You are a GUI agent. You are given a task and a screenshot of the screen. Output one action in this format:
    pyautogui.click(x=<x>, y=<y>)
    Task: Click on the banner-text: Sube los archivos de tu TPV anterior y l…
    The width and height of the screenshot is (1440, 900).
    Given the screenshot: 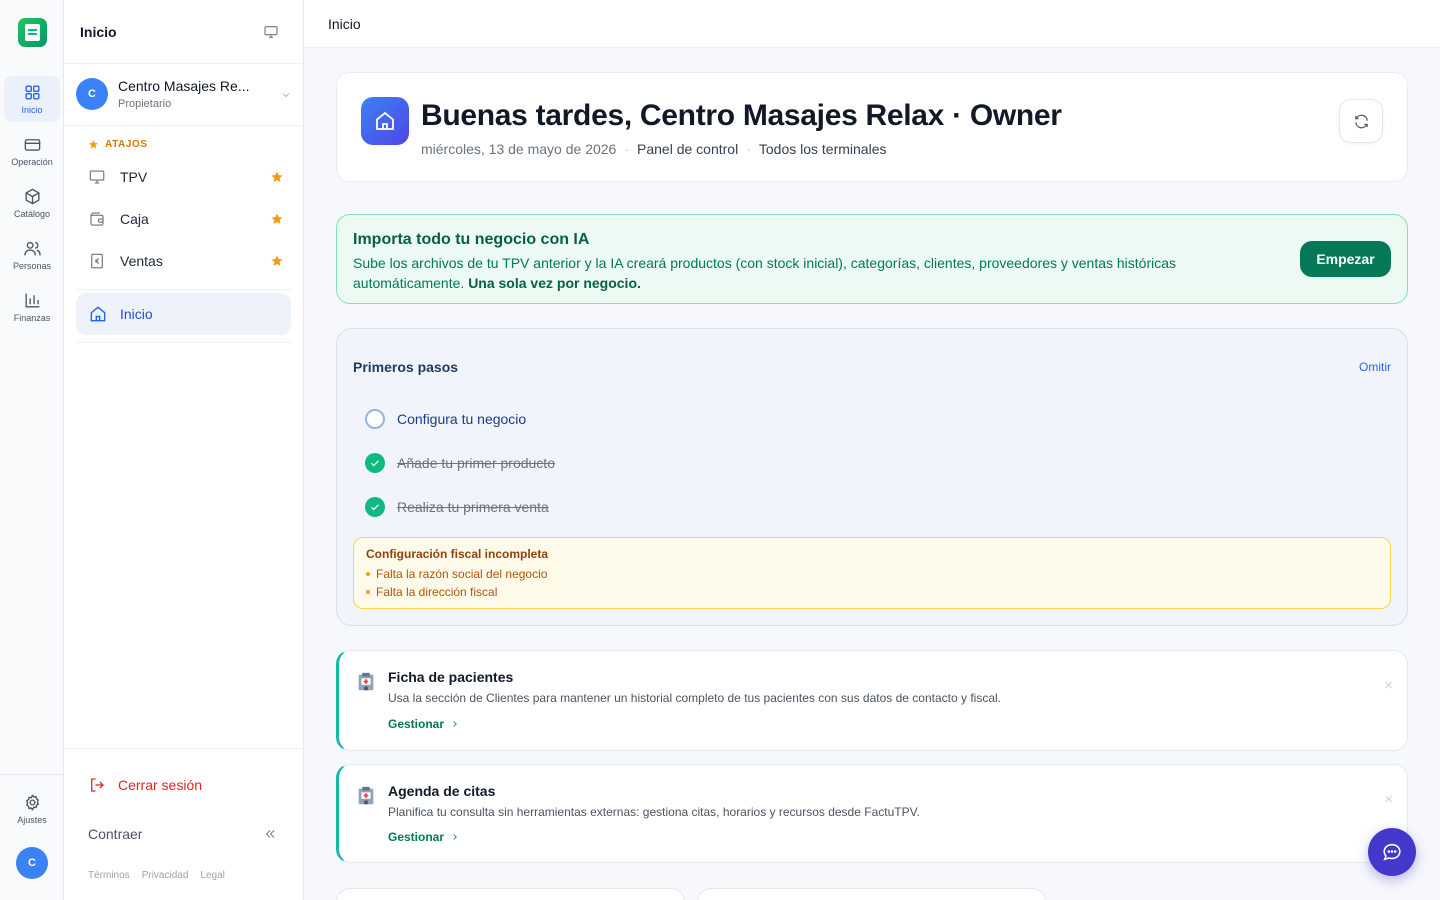 What is the action you would take?
    pyautogui.click(x=803, y=273)
    